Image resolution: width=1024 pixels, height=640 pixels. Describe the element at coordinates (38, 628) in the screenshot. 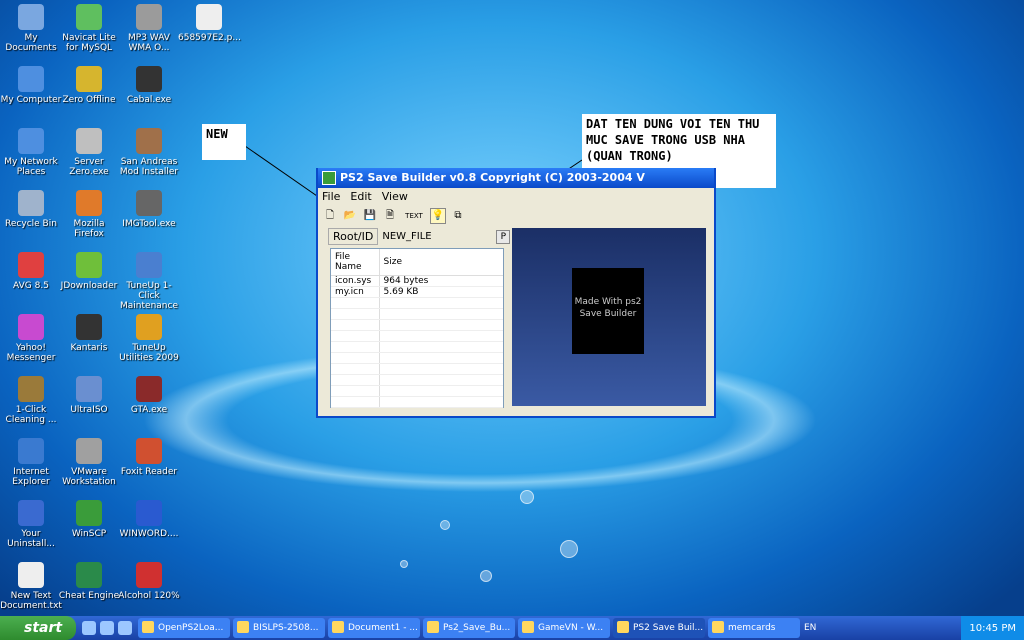

I see `start-button: start` at that location.